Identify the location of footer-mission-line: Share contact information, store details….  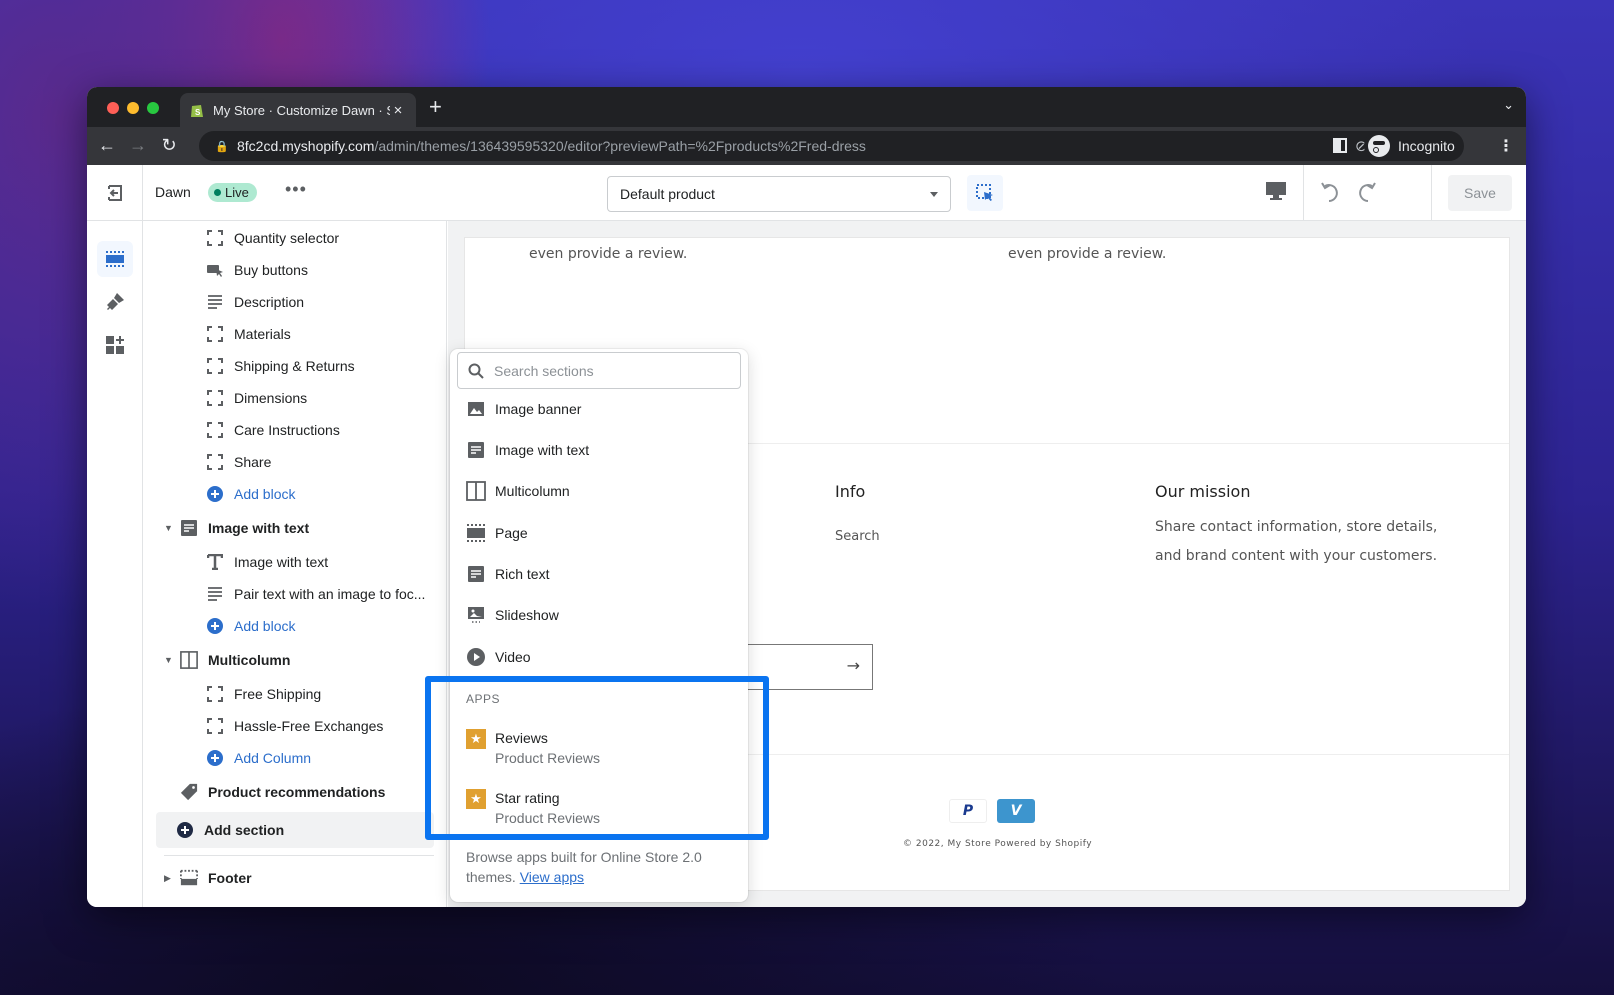
(1296, 527).